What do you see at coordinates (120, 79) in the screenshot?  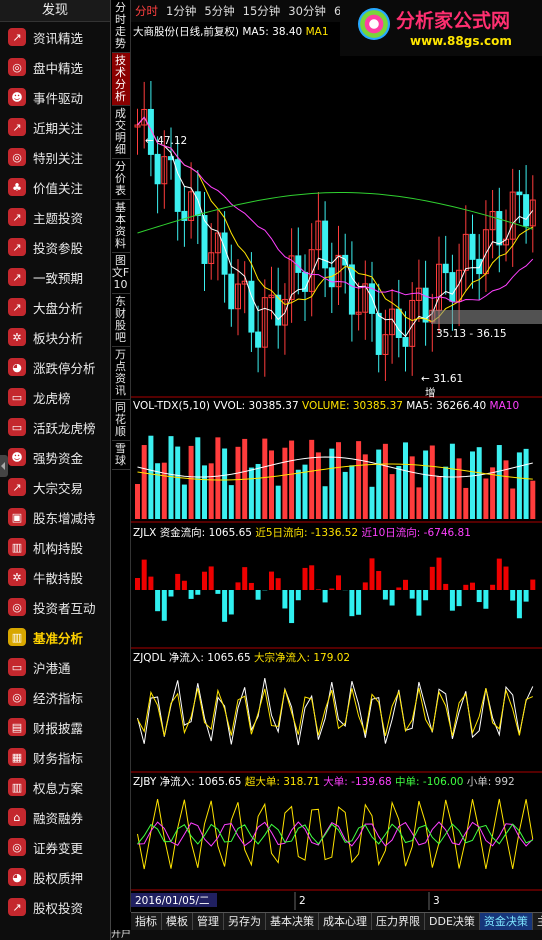 I see `vertical-tab: 技术分析` at bounding box center [120, 79].